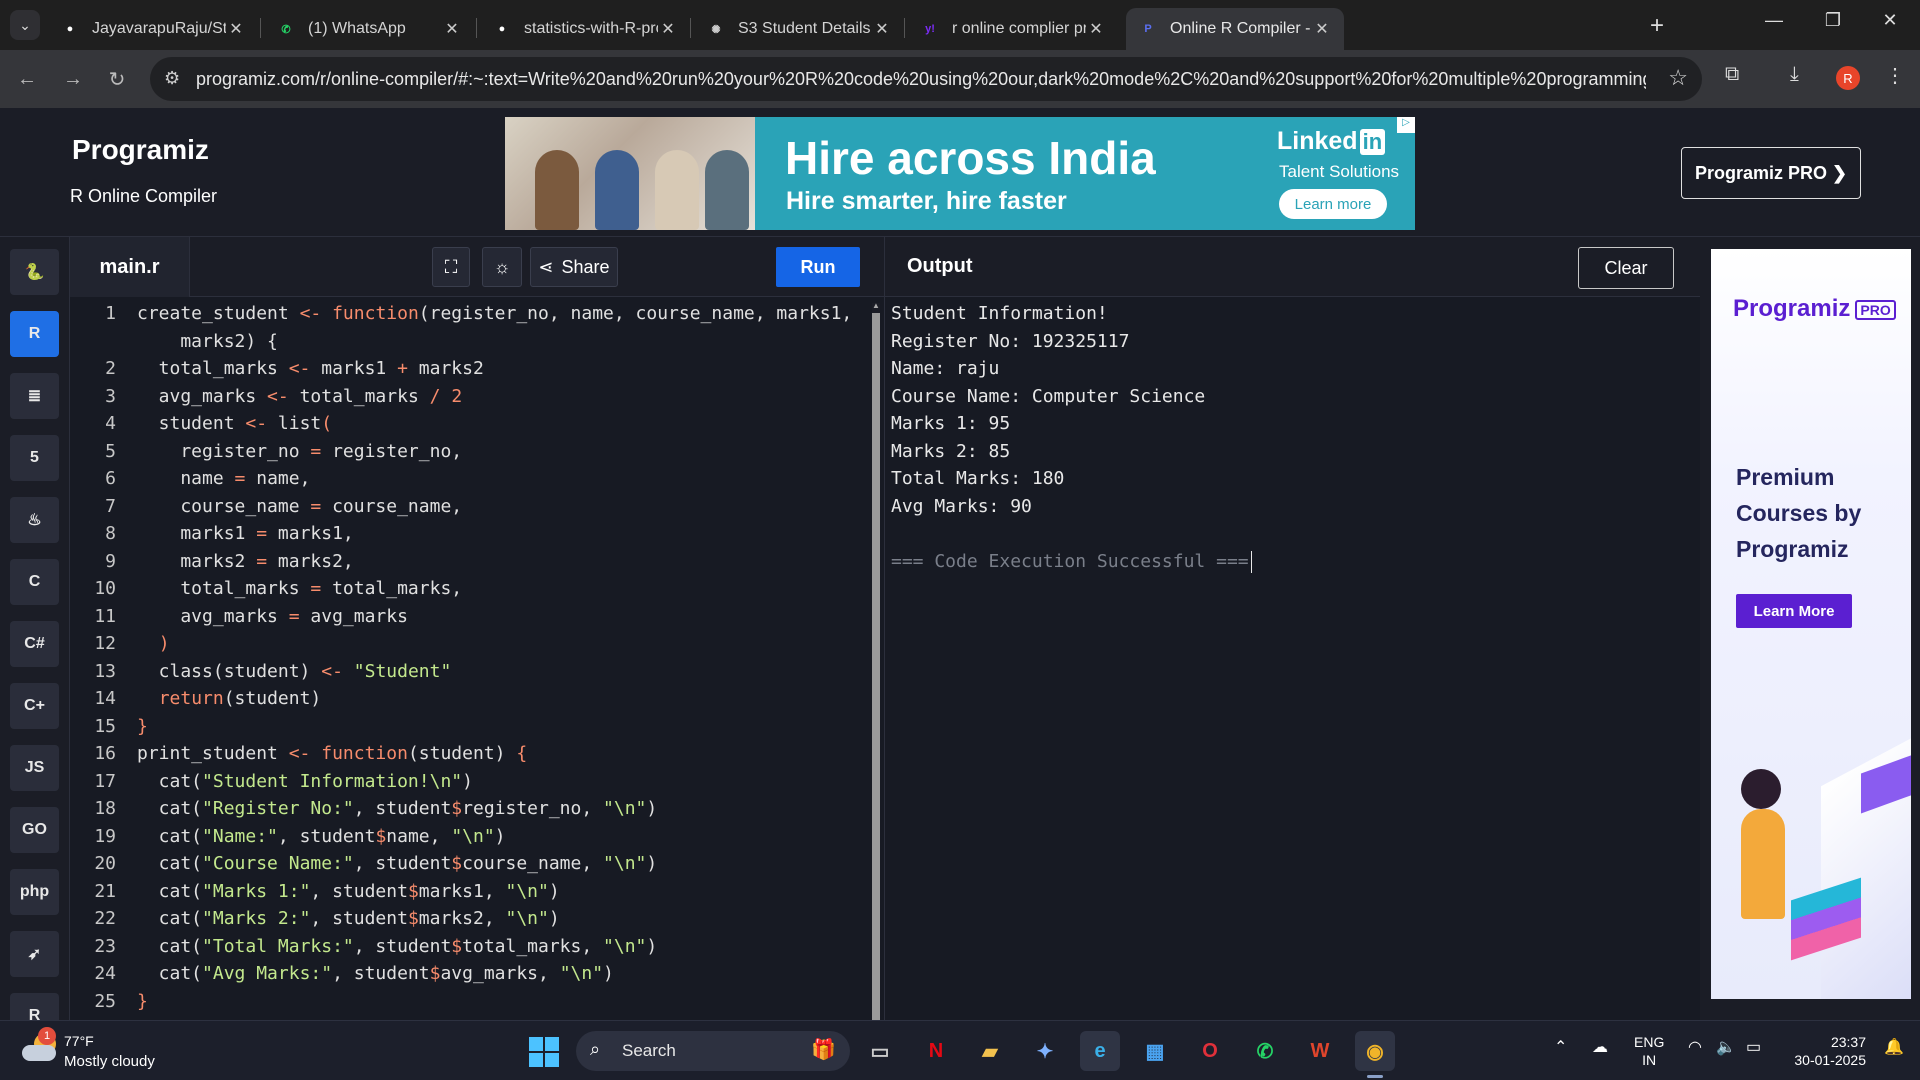 The width and height of the screenshot is (1920, 1080). What do you see at coordinates (1649, 1051) in the screenshot?
I see `input-language-indicator: ENG IN` at bounding box center [1649, 1051].